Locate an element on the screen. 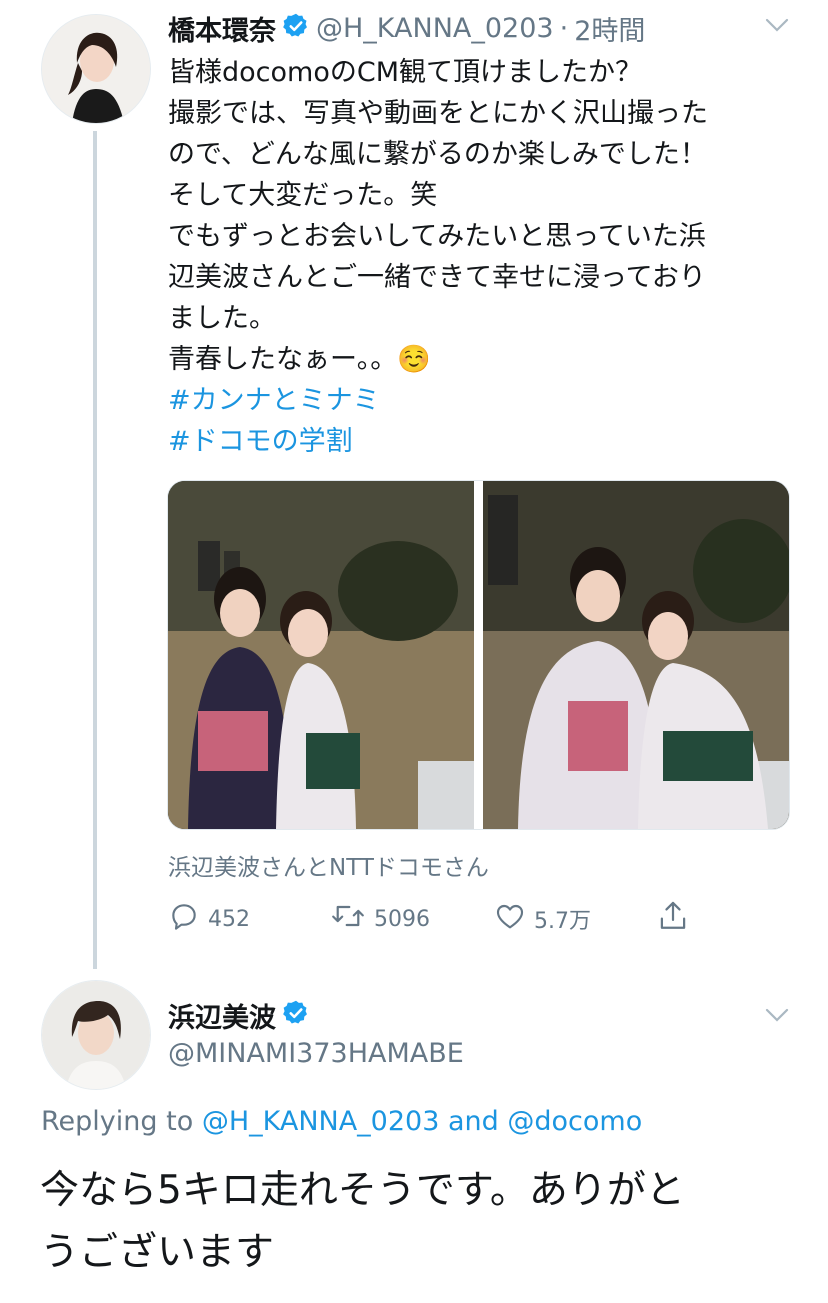  tweet1-line: そして大変だった。笑 is located at coordinates (303, 195).